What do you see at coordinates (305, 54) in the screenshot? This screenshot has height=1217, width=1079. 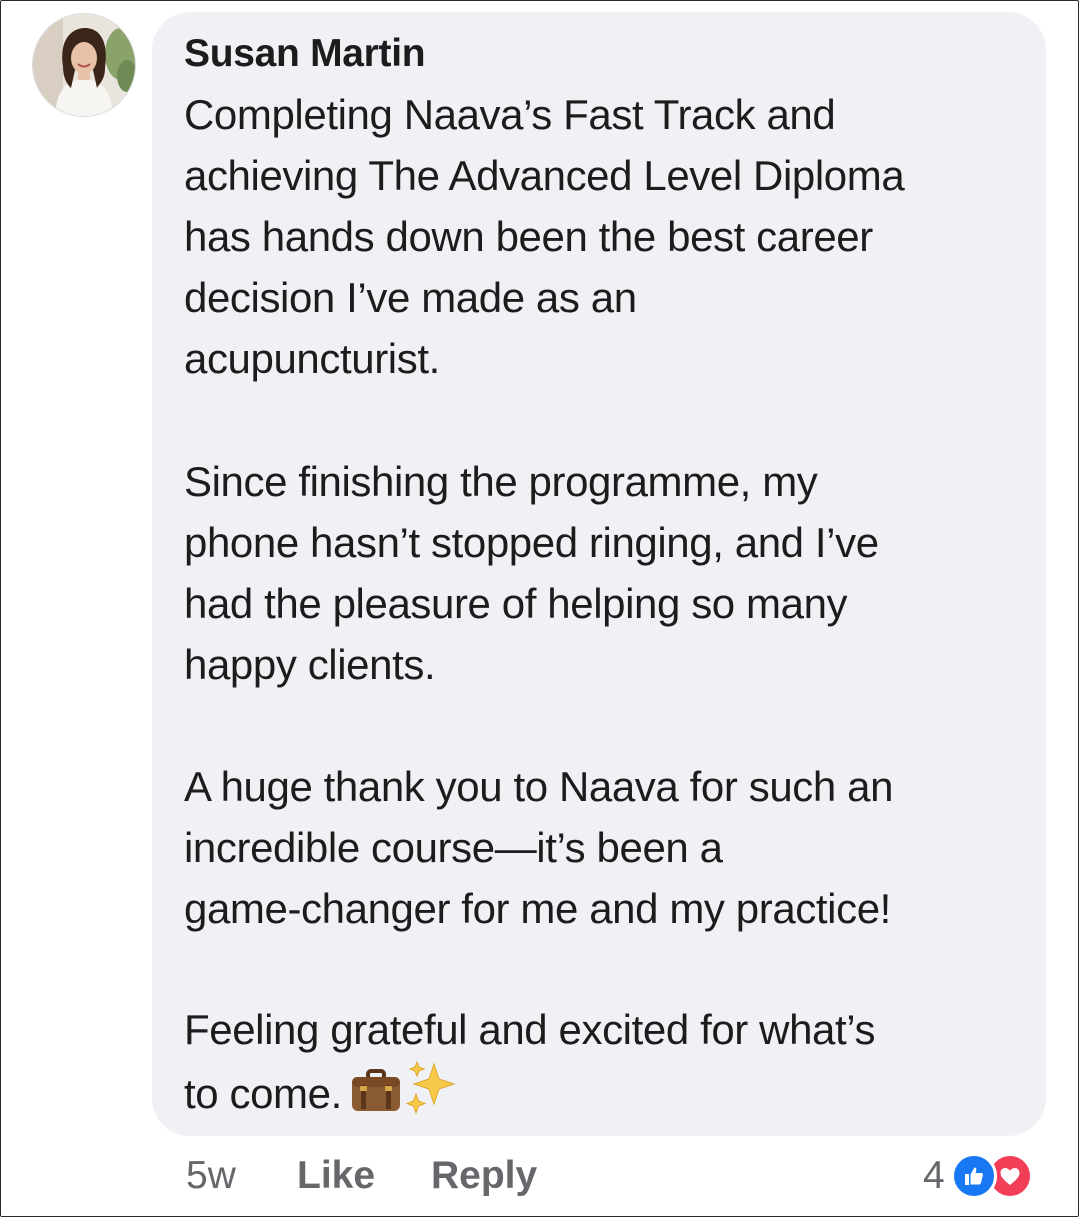 I see `comment-author-name: Susan Martin` at bounding box center [305, 54].